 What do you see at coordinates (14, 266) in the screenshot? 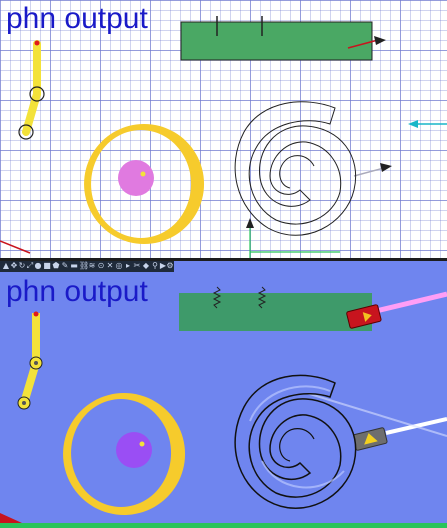
I see `move-icon: ✥` at bounding box center [14, 266].